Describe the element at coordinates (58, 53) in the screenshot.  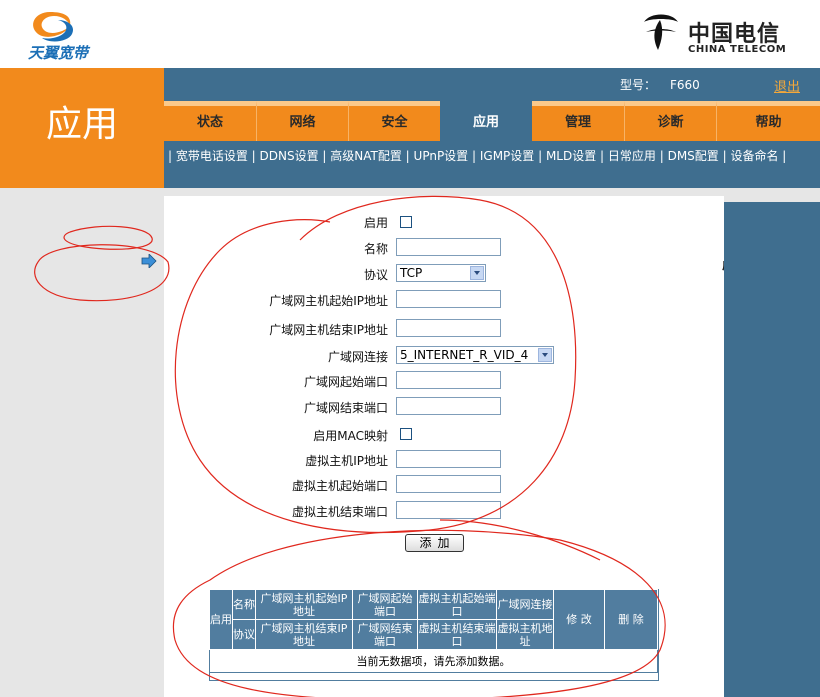
I see `product-name: 天翼宽带` at that location.